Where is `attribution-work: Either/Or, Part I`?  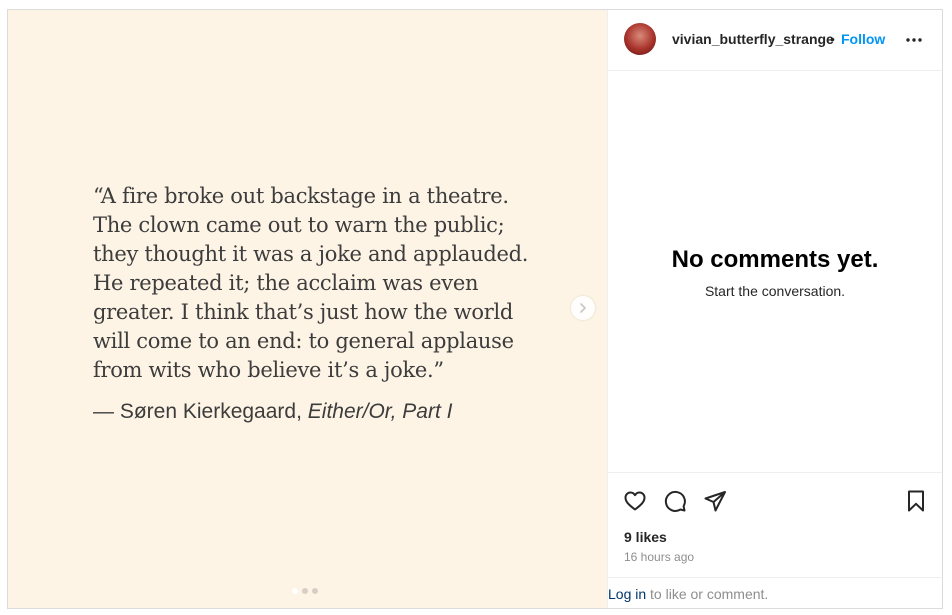 attribution-work: Either/Or, Part I is located at coordinates (380, 411).